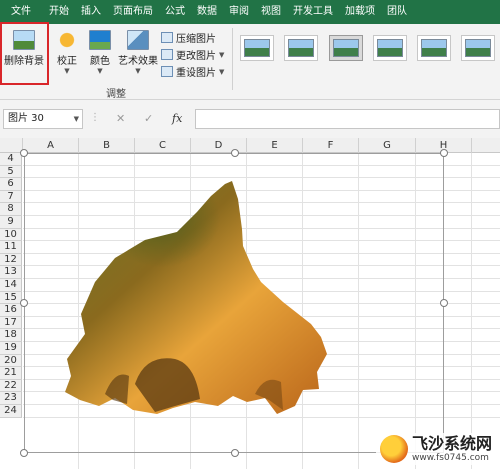 This screenshot has height=469, width=500. I want to click on corrections-button: 校正 ▼, so click(67, 52).